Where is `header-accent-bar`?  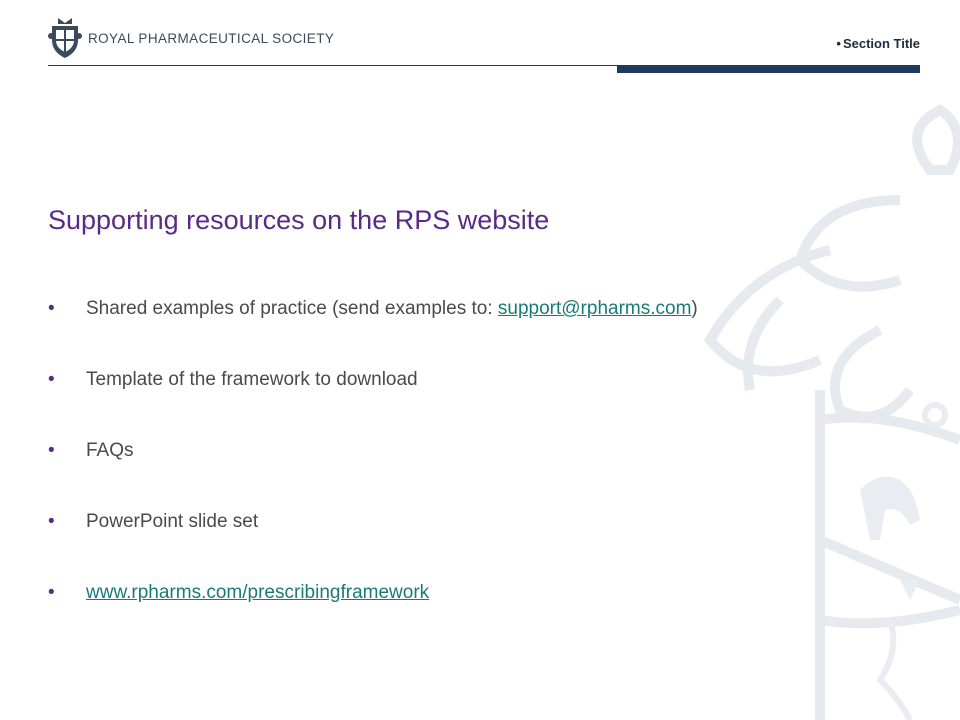
header-accent-bar is located at coordinates (768, 69).